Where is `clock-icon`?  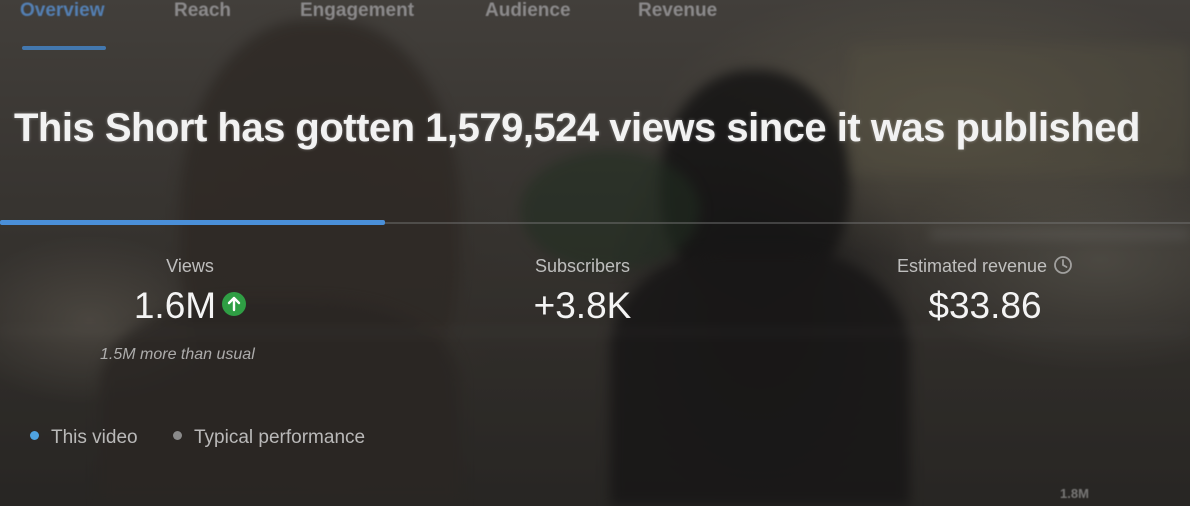 clock-icon is located at coordinates (1063, 265).